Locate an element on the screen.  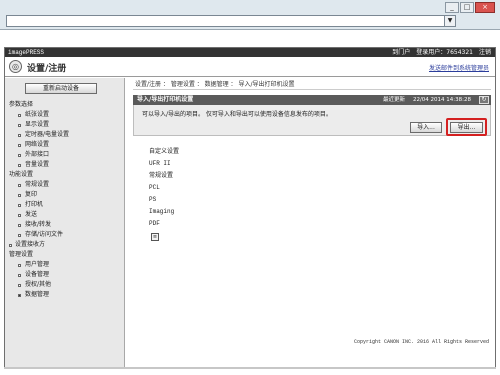
title-bar: ◎ 设置/注册 发送邮件到系统管理员 is located at coordinates (250, 67).